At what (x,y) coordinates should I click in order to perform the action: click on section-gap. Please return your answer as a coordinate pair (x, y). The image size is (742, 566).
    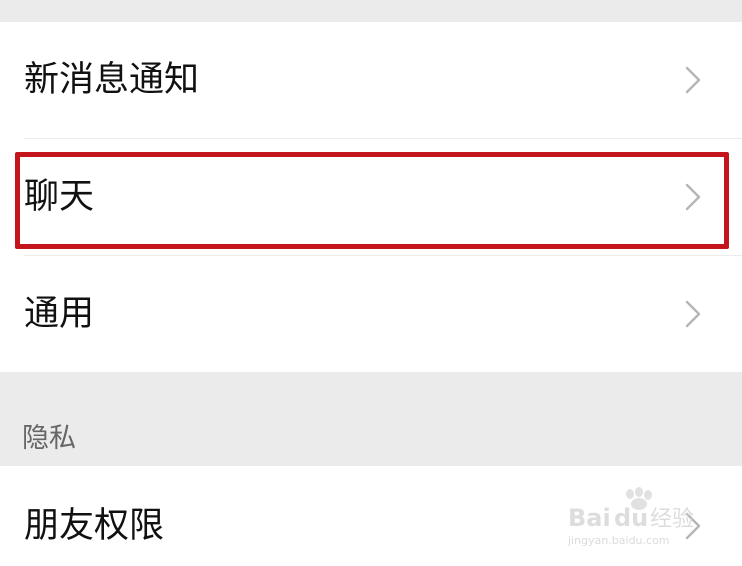
    Looking at the image, I should click on (371, 11).